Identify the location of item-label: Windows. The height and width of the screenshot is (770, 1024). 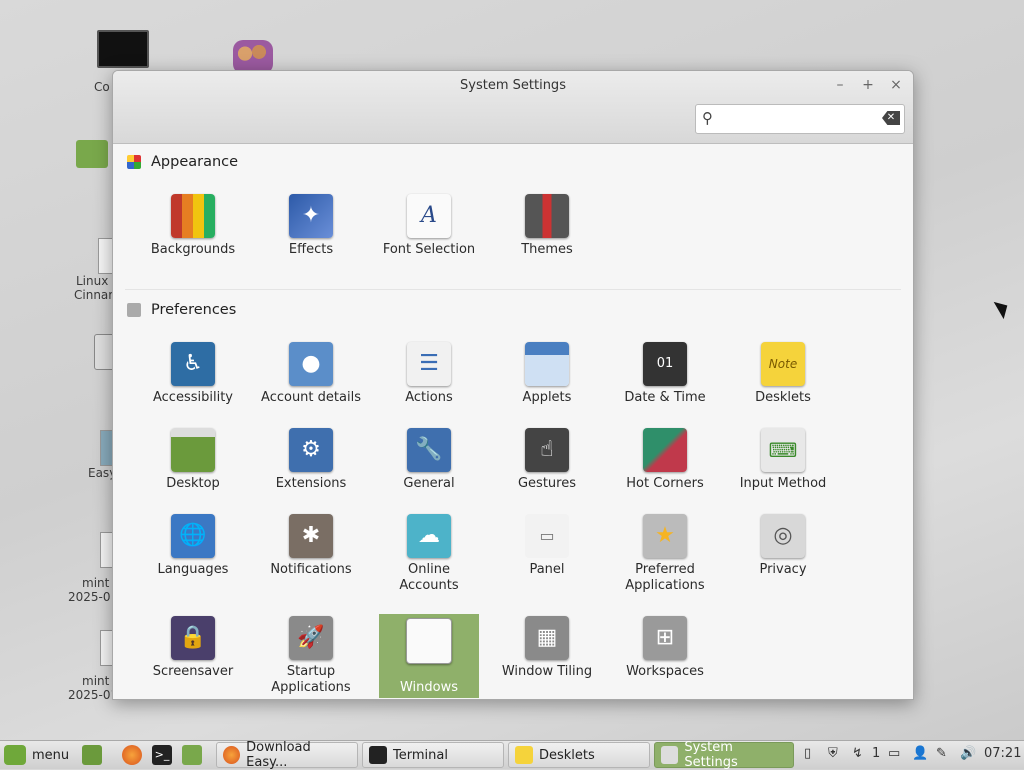
(429, 687).